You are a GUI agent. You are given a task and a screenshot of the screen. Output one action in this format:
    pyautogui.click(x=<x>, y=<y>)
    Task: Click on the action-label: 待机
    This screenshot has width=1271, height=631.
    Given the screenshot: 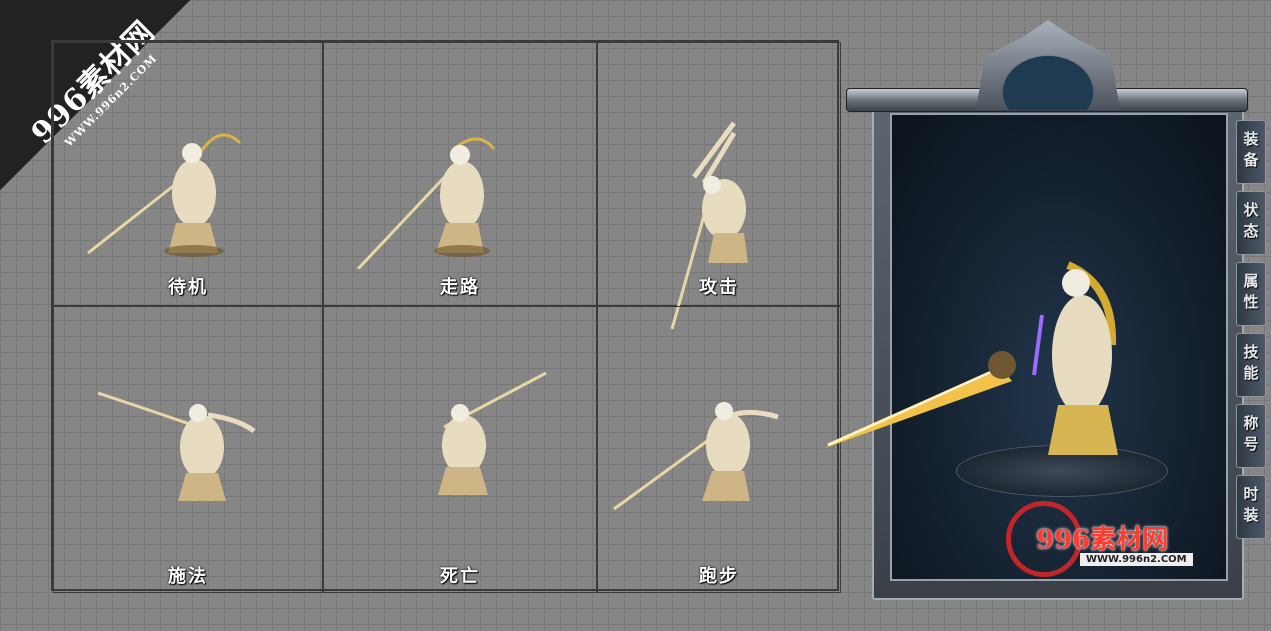 What is the action you would take?
    pyautogui.click(x=188, y=287)
    